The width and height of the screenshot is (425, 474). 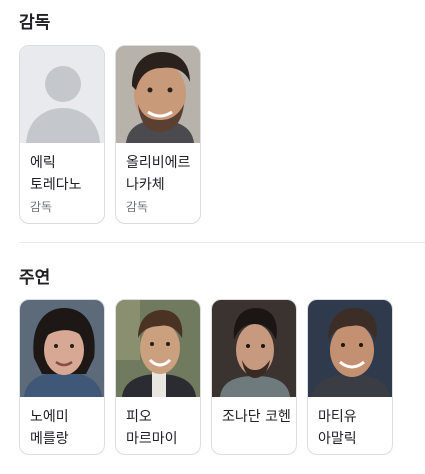 I want to click on director-card: 올리비에르 나카체 감독, so click(x=158, y=134).